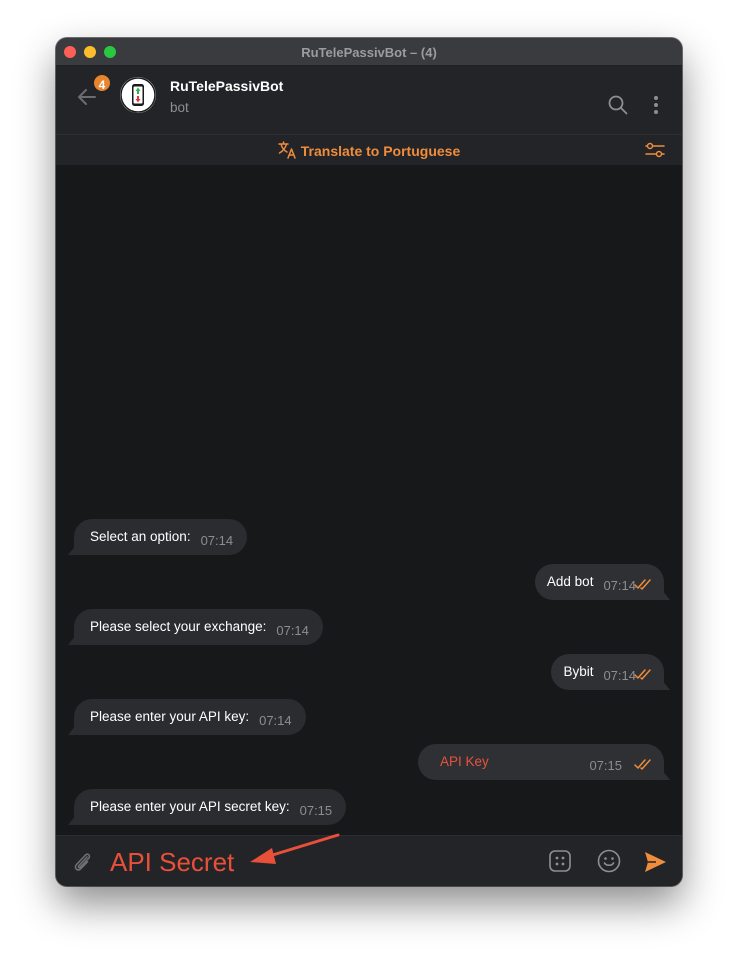 Image resolution: width=738 pixels, height=961 pixels. What do you see at coordinates (369, 100) in the screenshot?
I see `chat-header: 4 RuTelePassivBot bot` at bounding box center [369, 100].